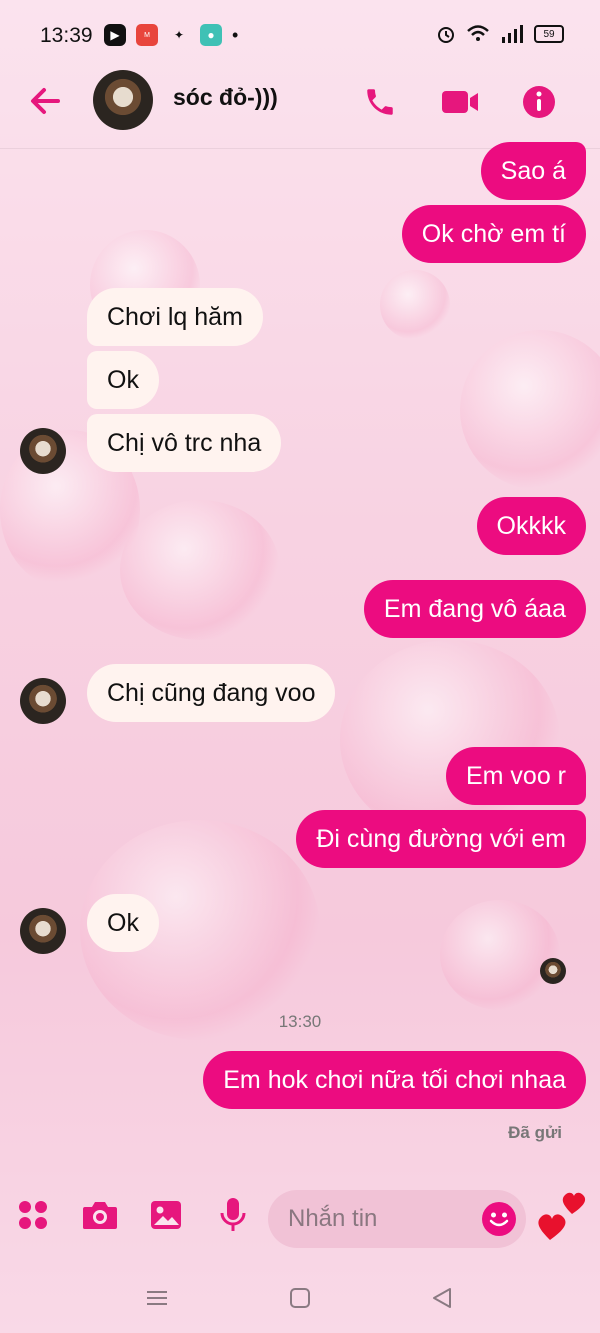 This screenshot has height=1333, width=600. Describe the element at coordinates (493, 234) in the screenshot. I see `message-bubble-out: Ok chờ em tí` at that location.